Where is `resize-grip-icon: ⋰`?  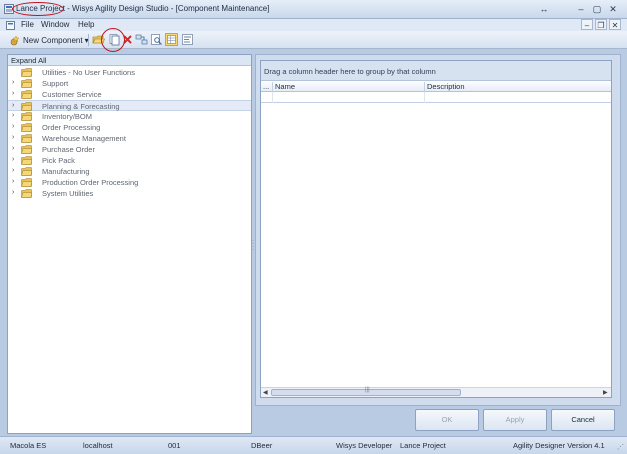 resize-grip-icon: ⋰ is located at coordinates (620, 447).